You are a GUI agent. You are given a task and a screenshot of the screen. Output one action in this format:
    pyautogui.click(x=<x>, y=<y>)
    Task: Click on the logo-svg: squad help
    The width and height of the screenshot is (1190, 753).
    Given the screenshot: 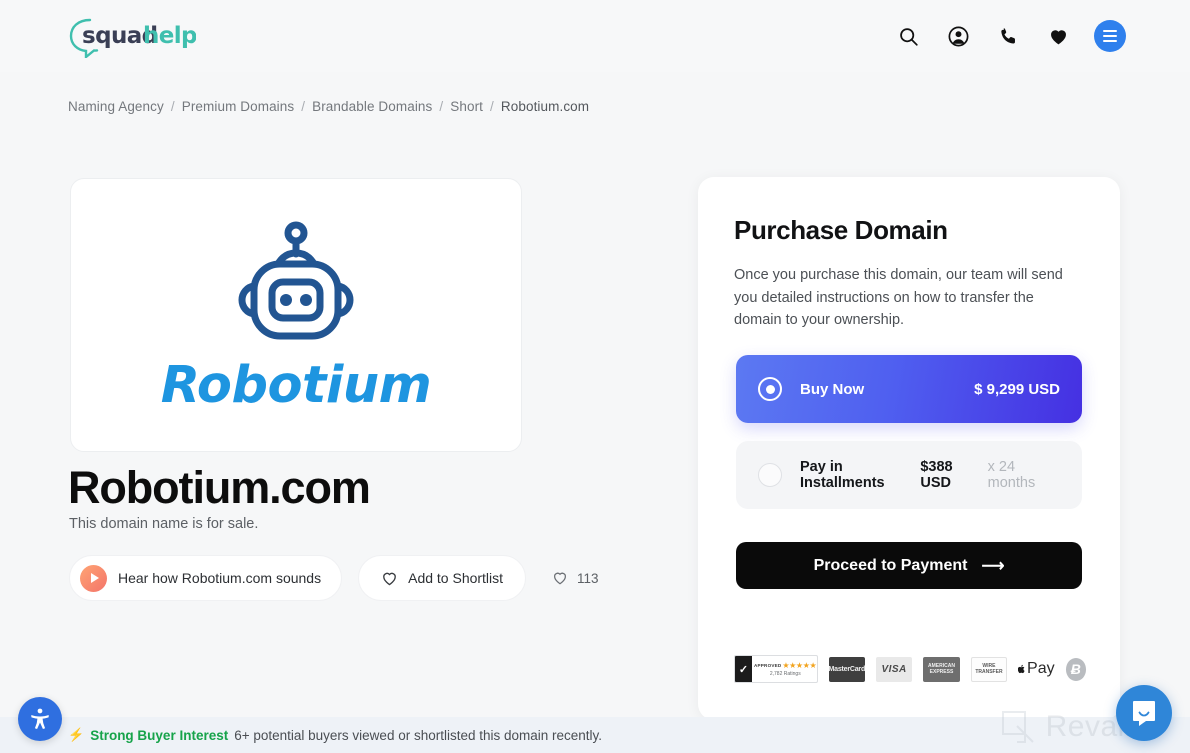 What is the action you would take?
    pyautogui.click(x=132, y=38)
    